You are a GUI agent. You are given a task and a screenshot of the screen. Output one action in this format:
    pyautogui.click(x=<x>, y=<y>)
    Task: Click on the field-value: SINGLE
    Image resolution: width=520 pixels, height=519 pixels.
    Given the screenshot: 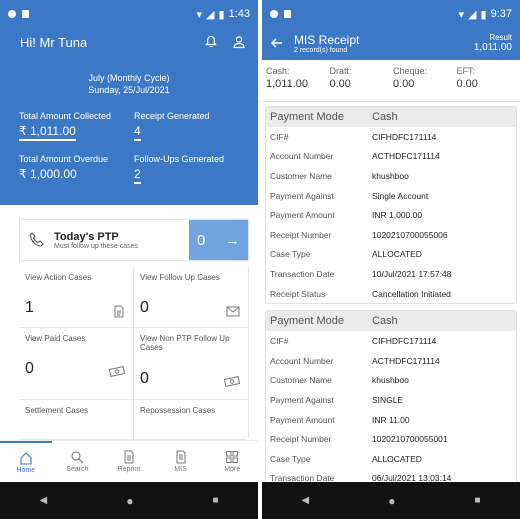 What is the action you would take?
    pyautogui.click(x=388, y=399)
    